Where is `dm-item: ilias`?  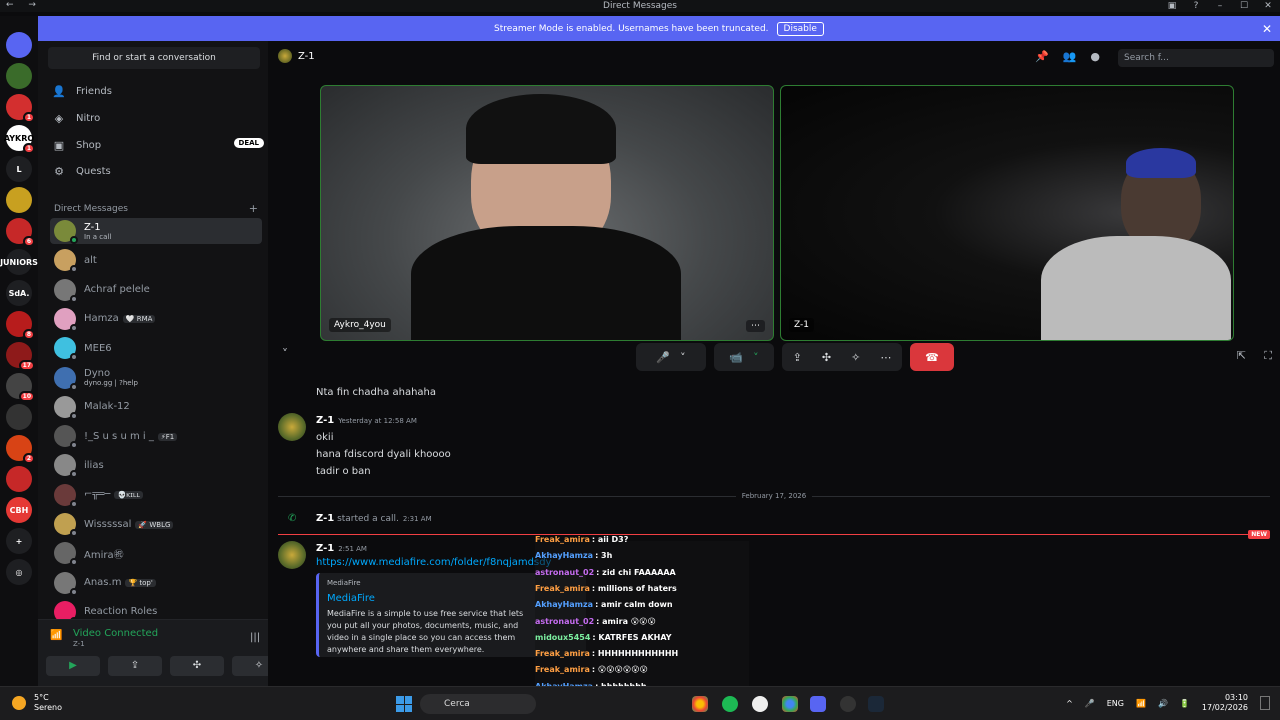
dm-item: ilias is located at coordinates (156, 465).